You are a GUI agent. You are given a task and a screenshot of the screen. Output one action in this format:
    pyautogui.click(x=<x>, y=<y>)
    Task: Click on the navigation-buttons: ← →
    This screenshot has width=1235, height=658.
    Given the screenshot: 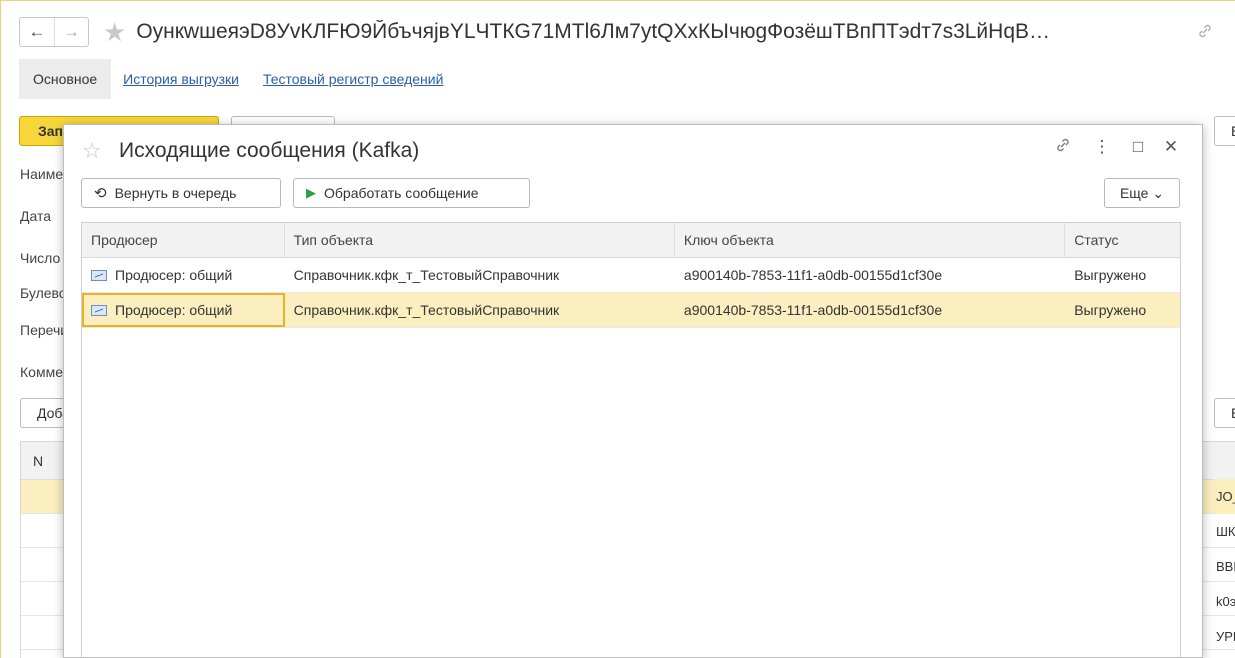 What is the action you would take?
    pyautogui.click(x=54, y=32)
    